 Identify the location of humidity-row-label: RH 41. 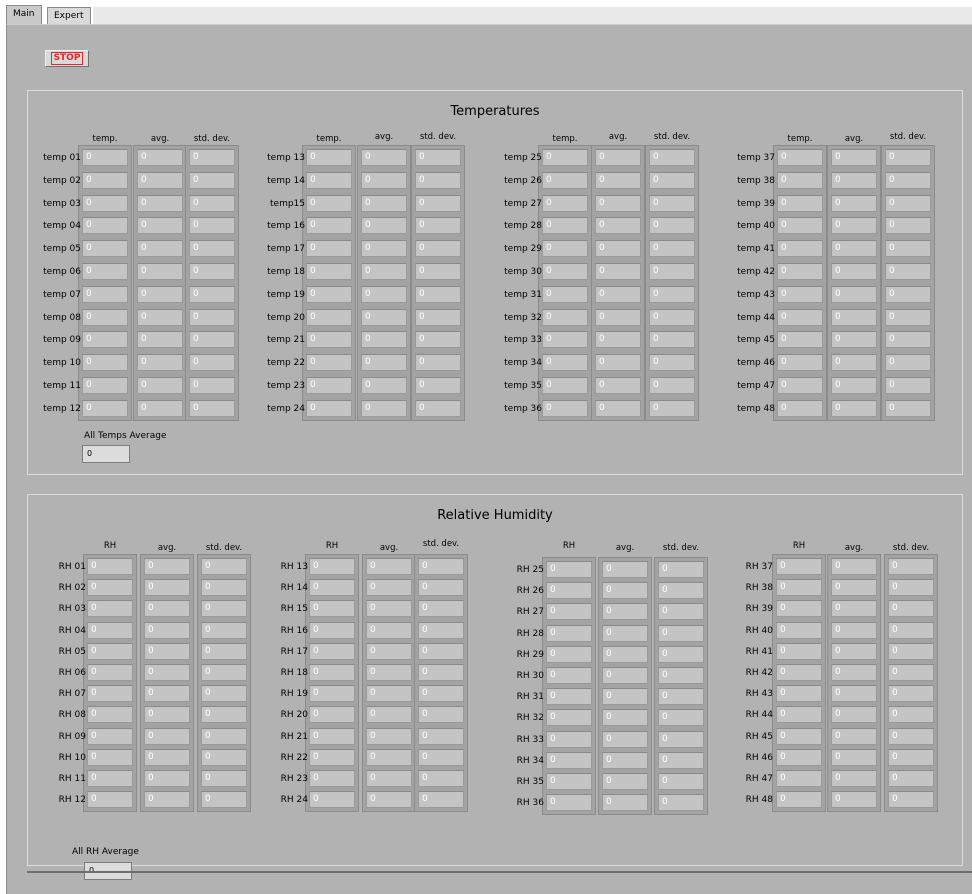
(759, 651).